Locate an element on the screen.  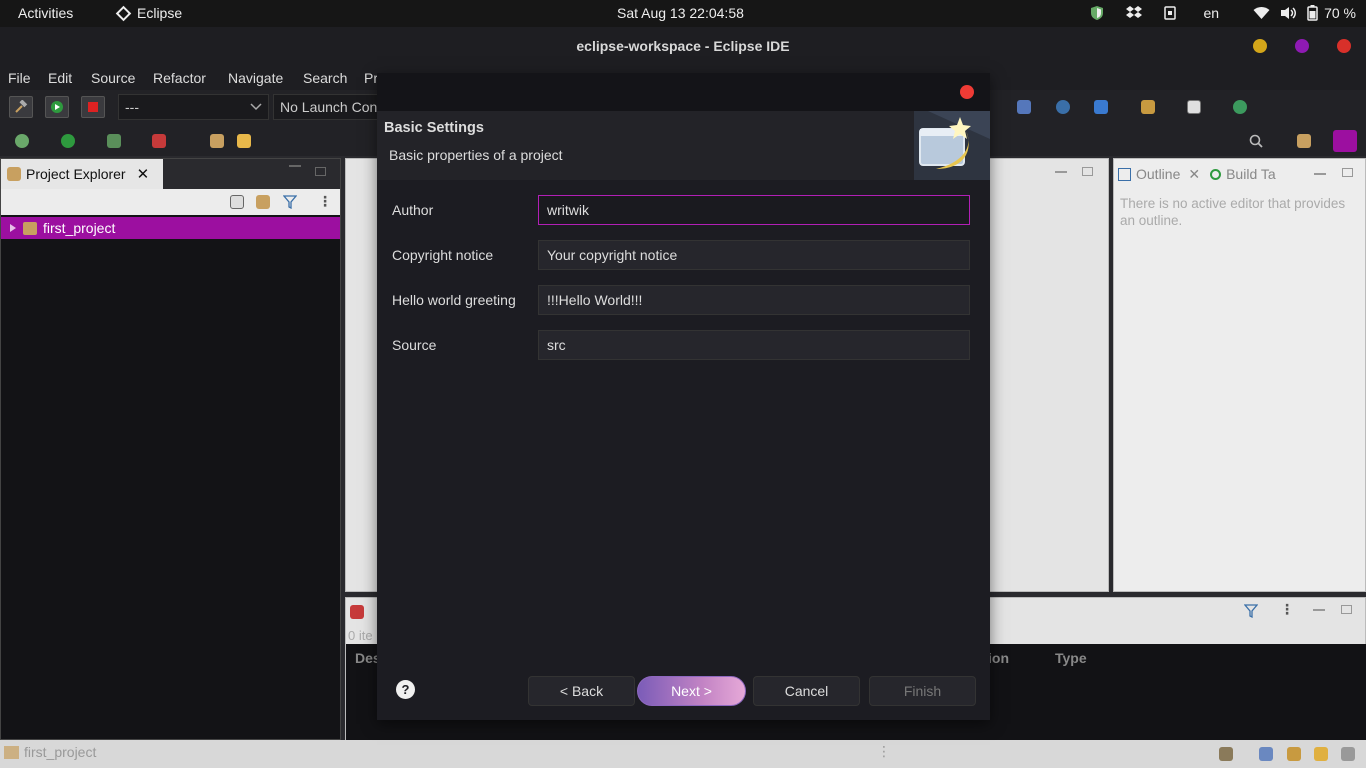
launch-mode-select: --- is located at coordinates (193, 107).